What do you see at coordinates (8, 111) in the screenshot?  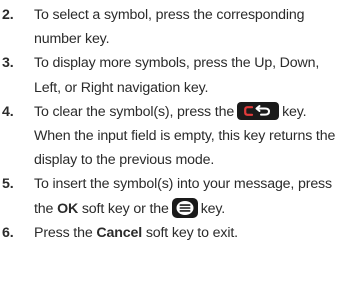 I see `step-number: 4.` at bounding box center [8, 111].